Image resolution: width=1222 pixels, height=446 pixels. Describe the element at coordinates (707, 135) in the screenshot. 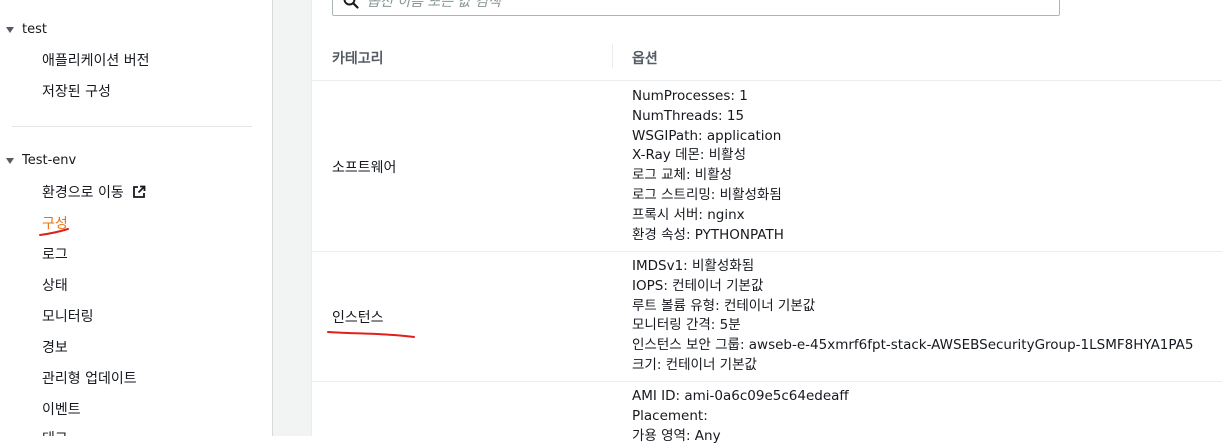

I see `option-line: WSGIPath: application` at that location.